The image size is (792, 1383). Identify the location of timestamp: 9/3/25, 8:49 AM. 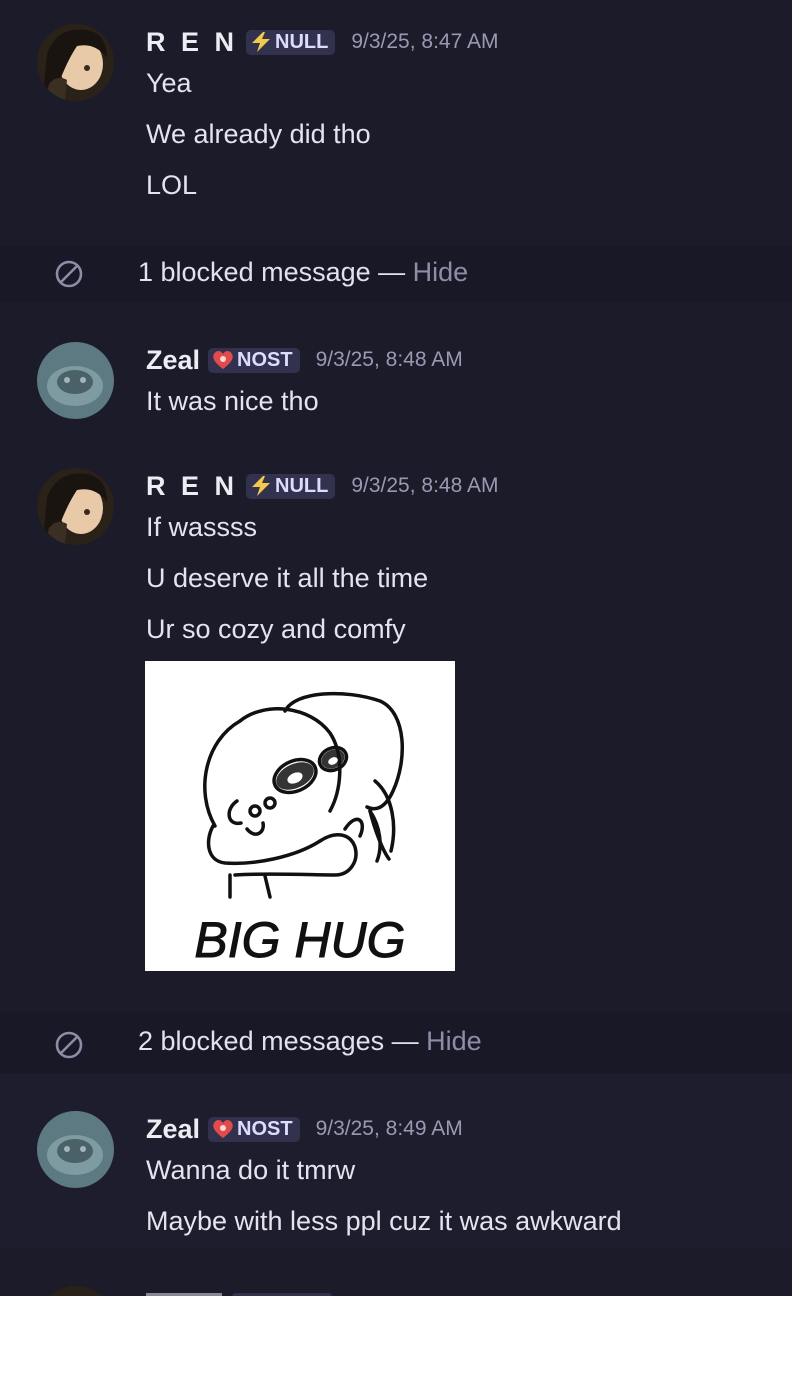
(389, 1128).